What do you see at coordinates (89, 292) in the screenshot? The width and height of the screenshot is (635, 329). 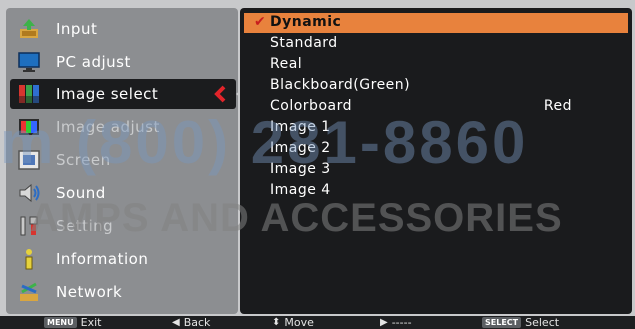 I see `menu-label: Network` at bounding box center [89, 292].